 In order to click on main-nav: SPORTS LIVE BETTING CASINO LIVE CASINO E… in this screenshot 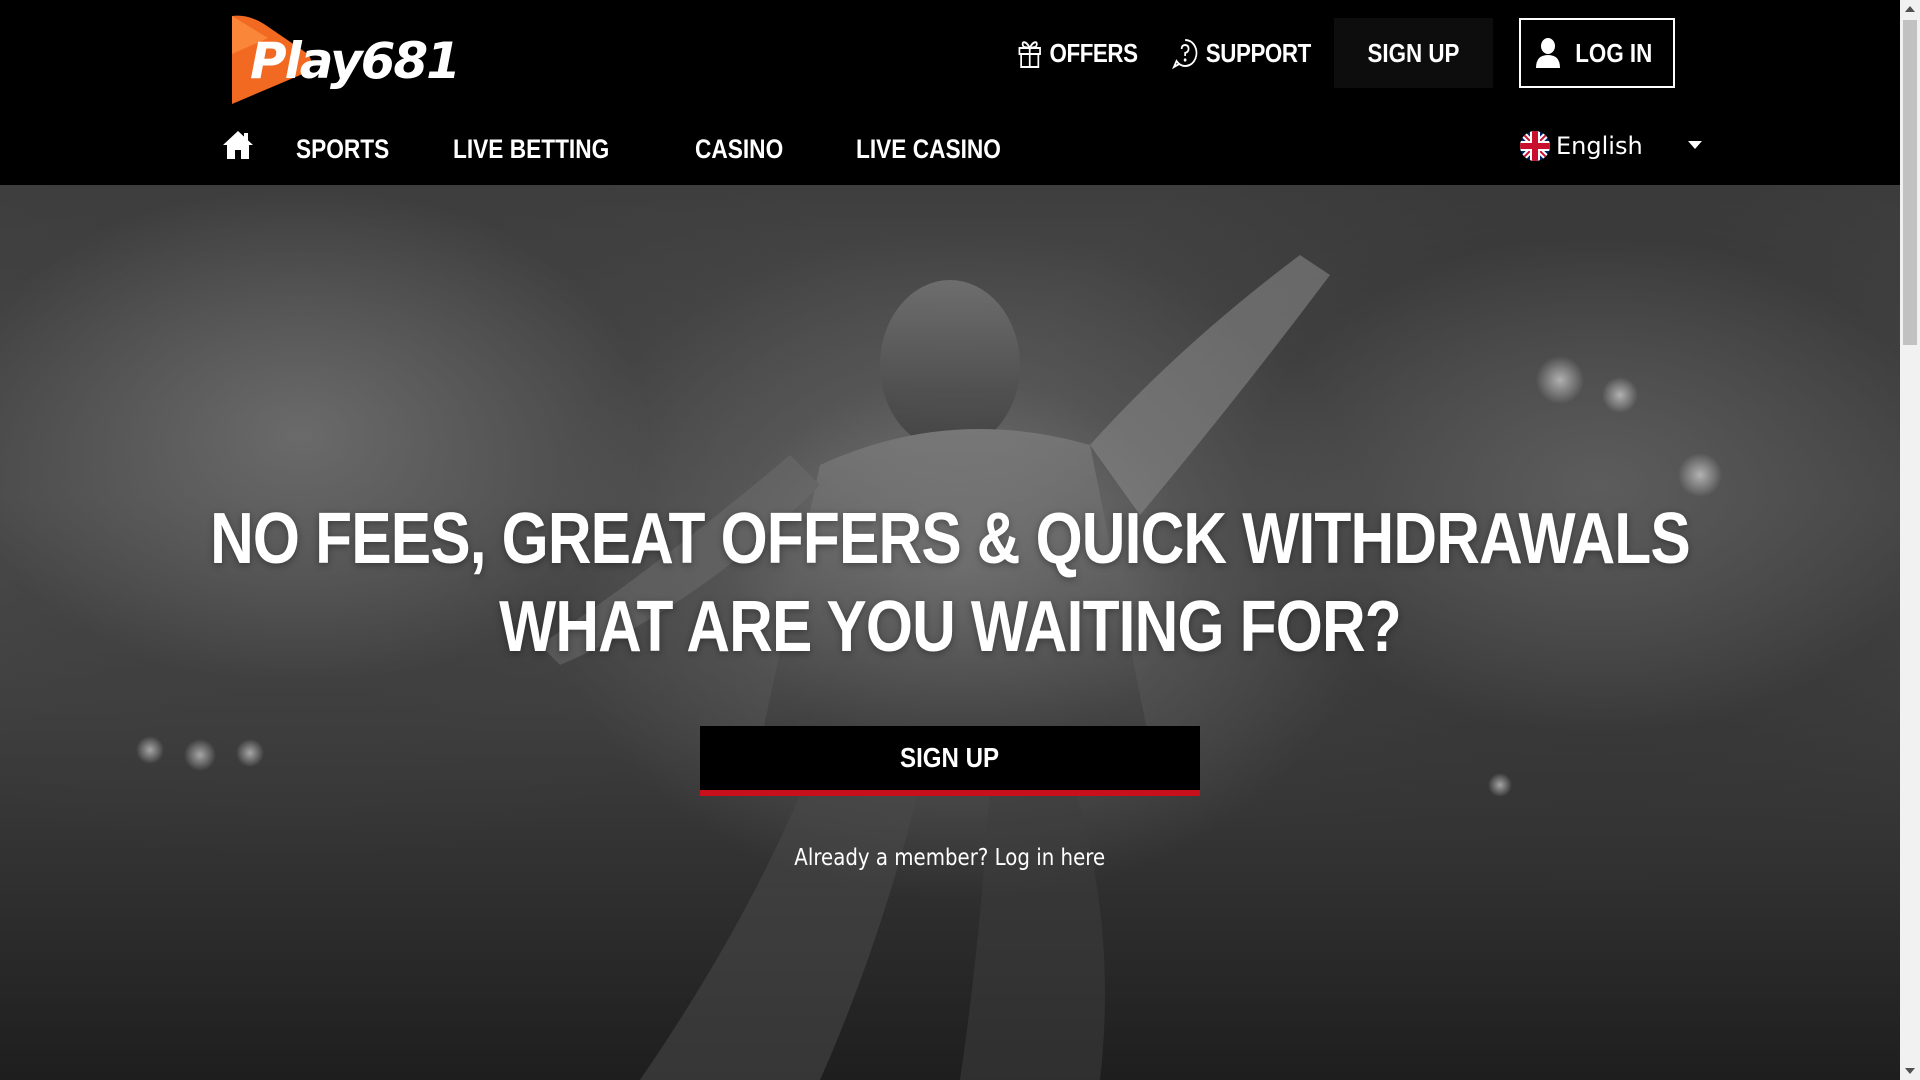, I will do `click(950, 145)`.